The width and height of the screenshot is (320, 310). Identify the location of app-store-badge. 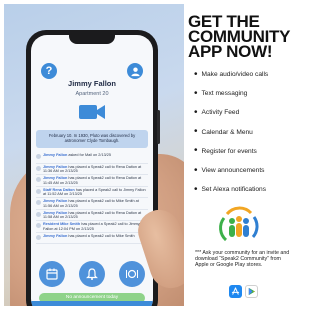
(235, 291).